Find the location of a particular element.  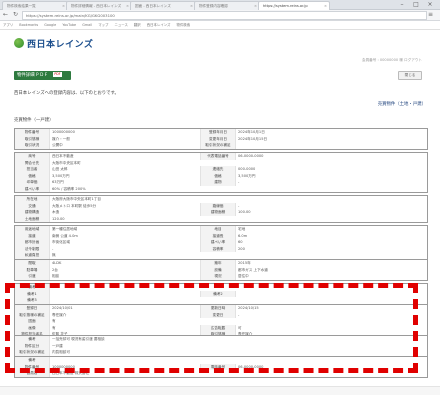

field-label: 現況 is located at coordinates (218, 276).